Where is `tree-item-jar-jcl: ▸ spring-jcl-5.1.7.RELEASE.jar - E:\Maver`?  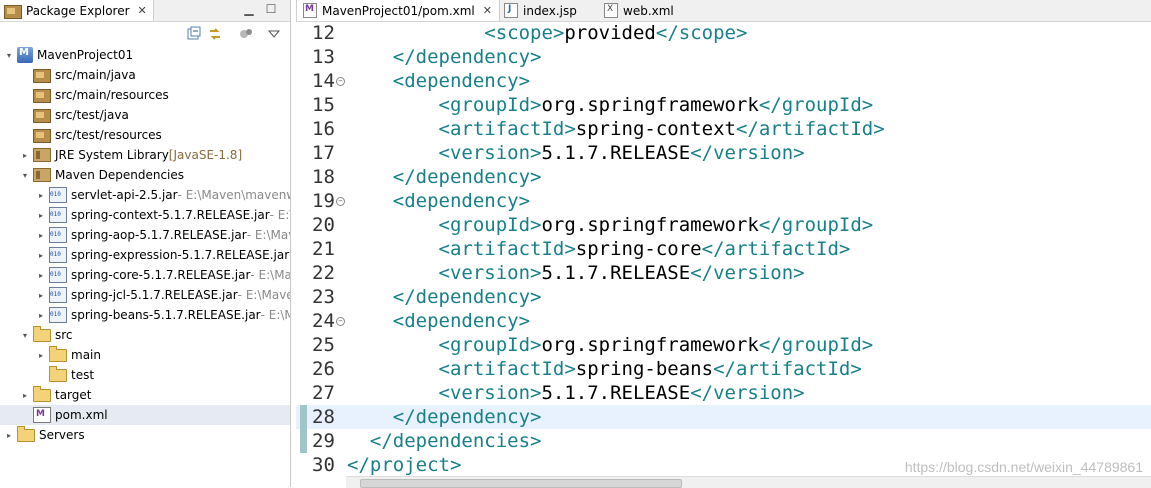
tree-item-jar-jcl: ▸ spring-jcl-5.1.7.RELEASE.jar - E:\Maver is located at coordinates (145, 295).